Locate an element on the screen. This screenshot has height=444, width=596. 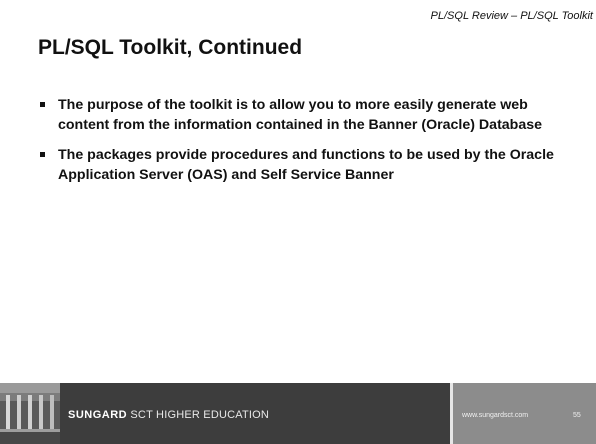
page-number: 55 is located at coordinates (577, 415).